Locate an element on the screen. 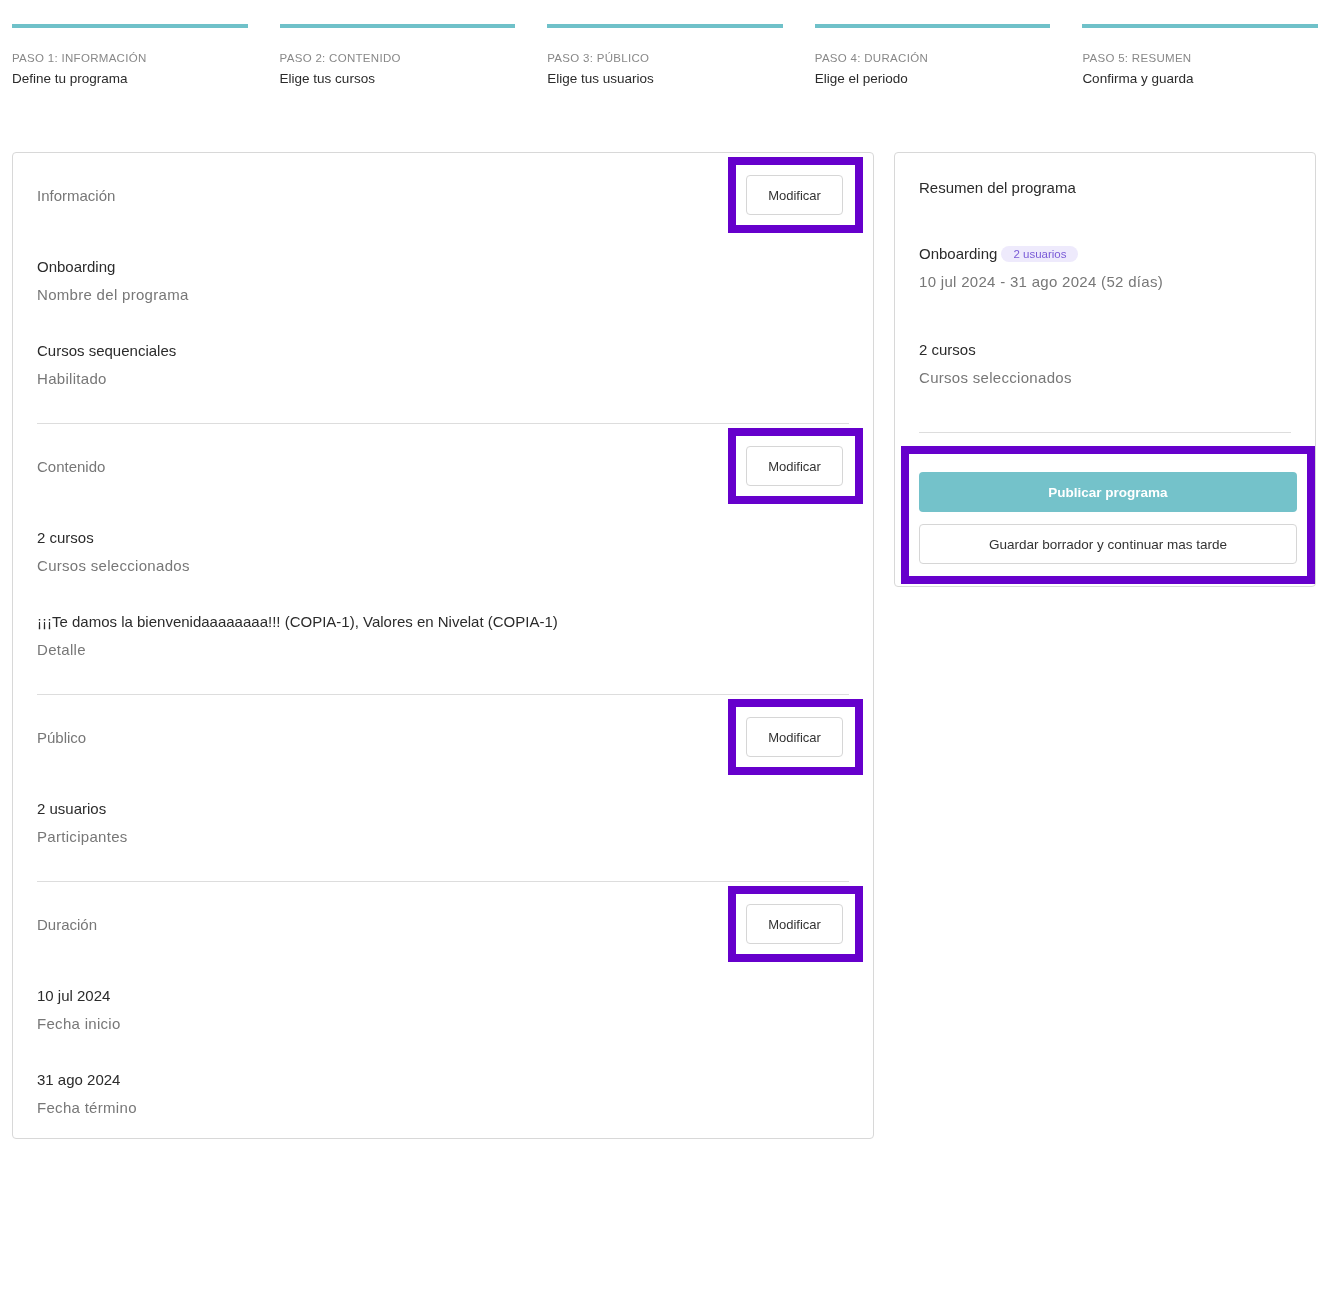 This screenshot has height=1298, width=1332. step-label: PASO 5: RESUMEN is located at coordinates (1137, 58).